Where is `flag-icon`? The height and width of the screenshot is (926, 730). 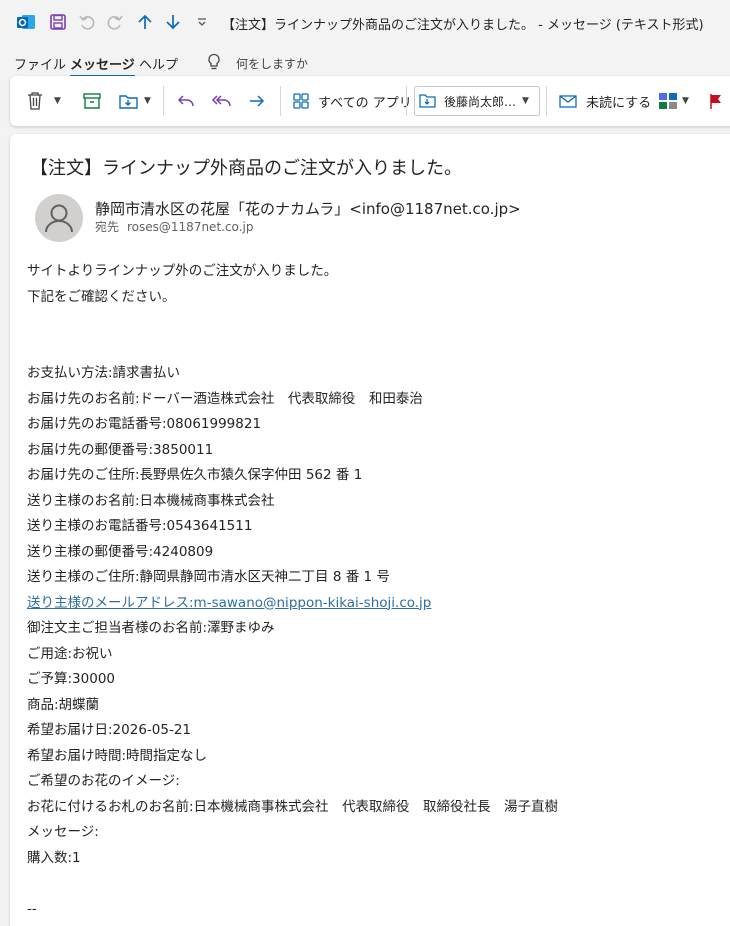
flag-icon is located at coordinates (715, 101).